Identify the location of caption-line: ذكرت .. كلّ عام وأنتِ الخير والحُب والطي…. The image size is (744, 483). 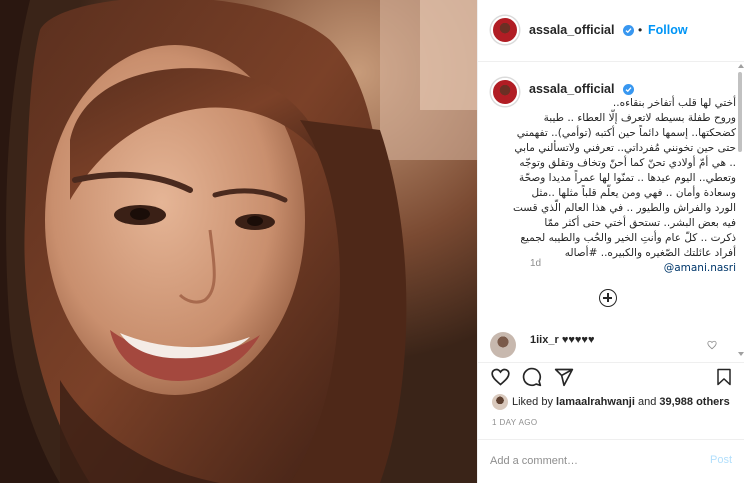
(628, 238).